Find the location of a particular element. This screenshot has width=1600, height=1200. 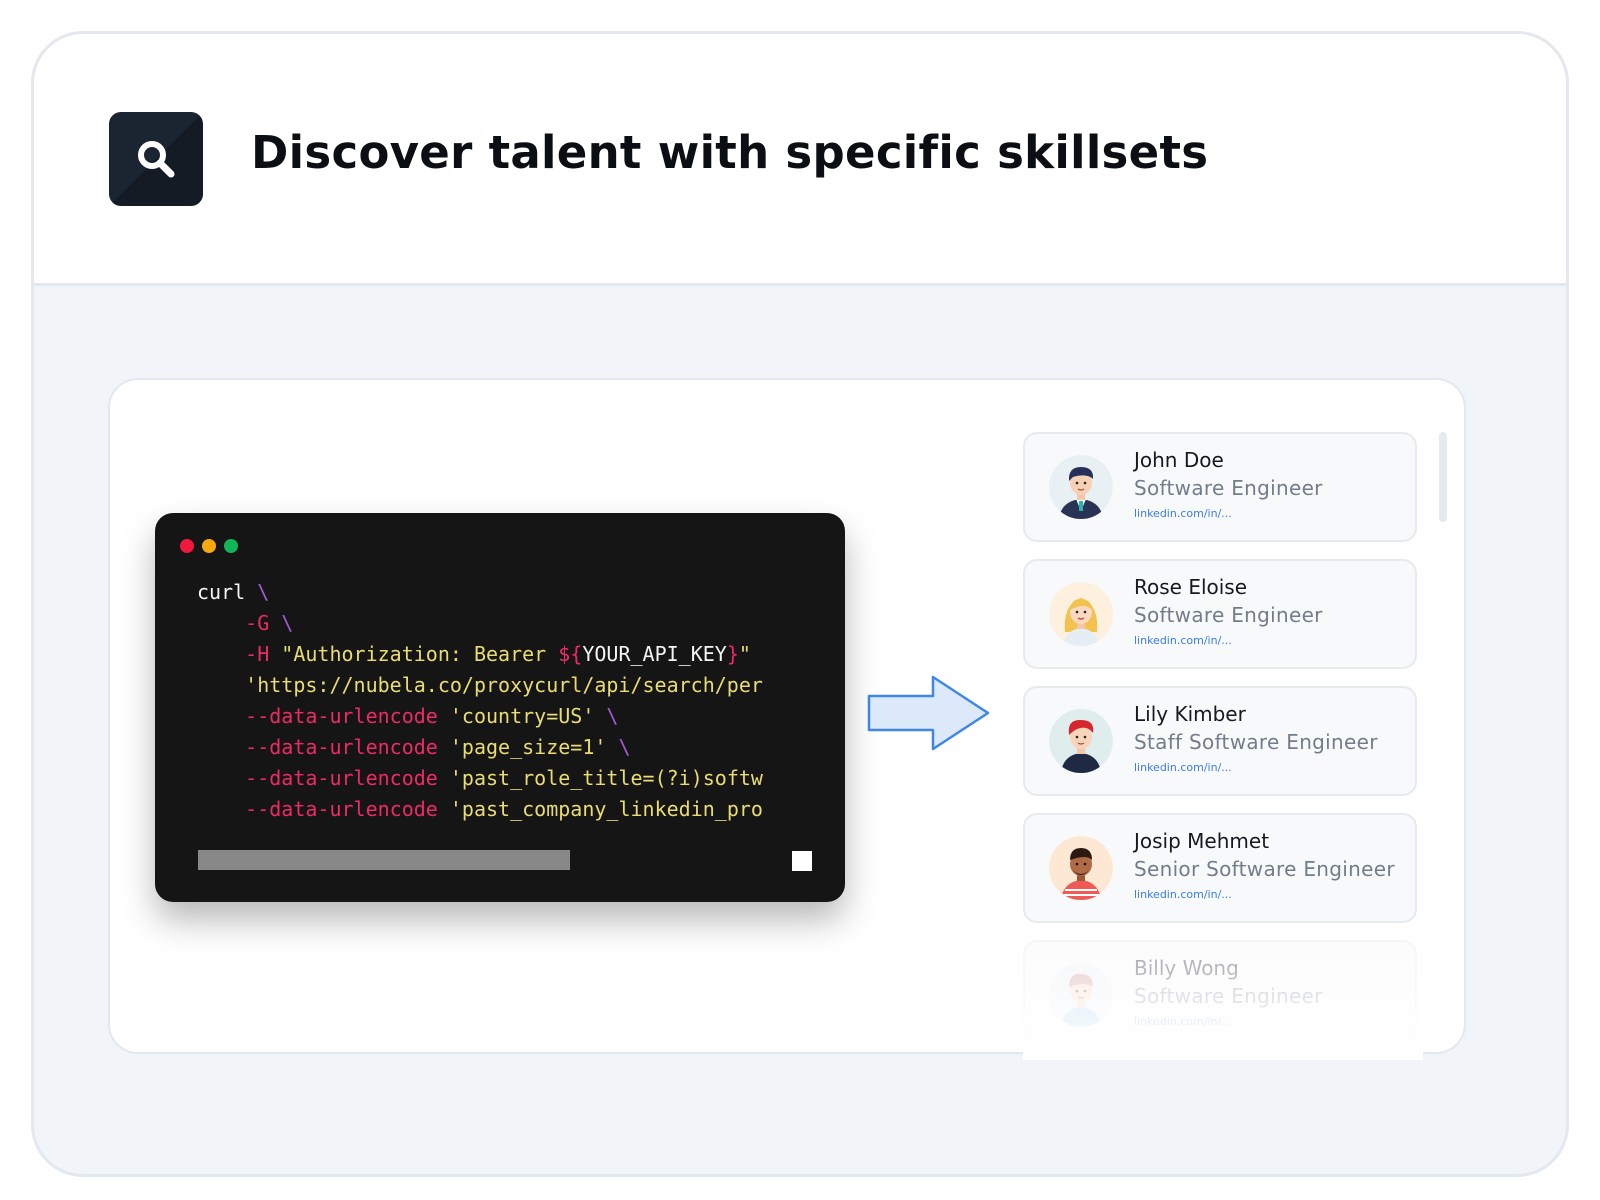

code-token: ${ is located at coordinates (570, 654).